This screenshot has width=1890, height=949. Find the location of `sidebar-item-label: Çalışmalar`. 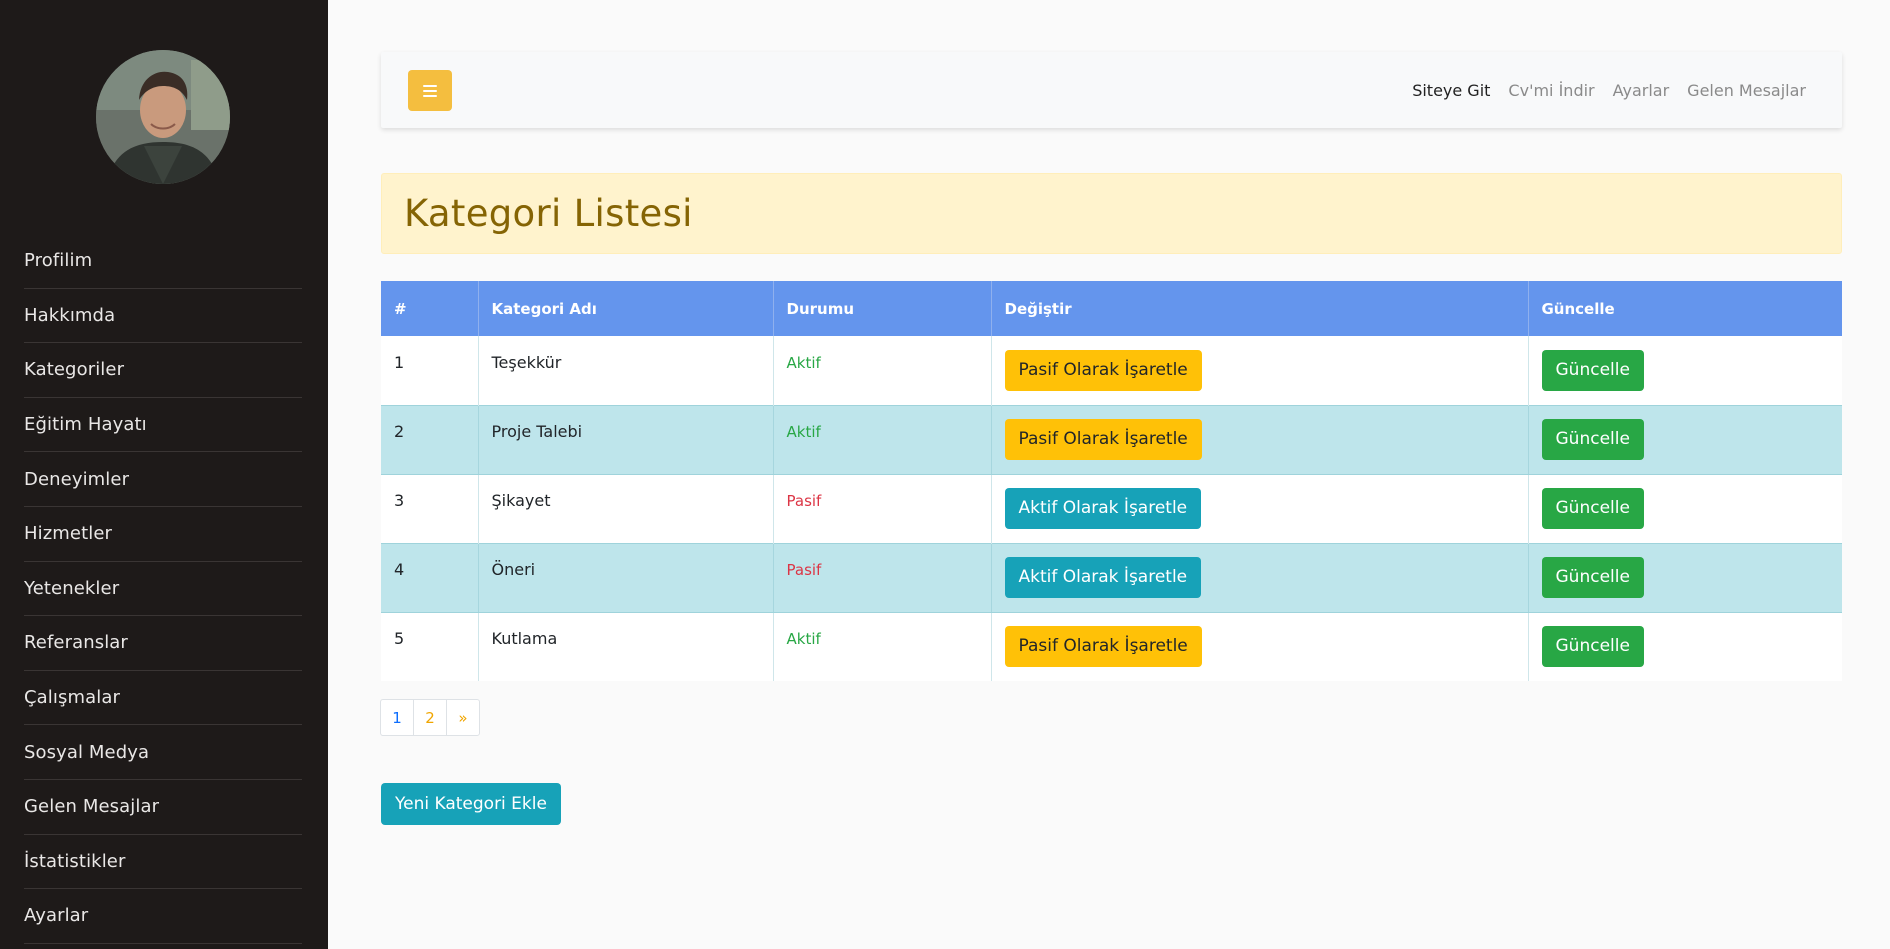

sidebar-item-label: Çalışmalar is located at coordinates (72, 698).